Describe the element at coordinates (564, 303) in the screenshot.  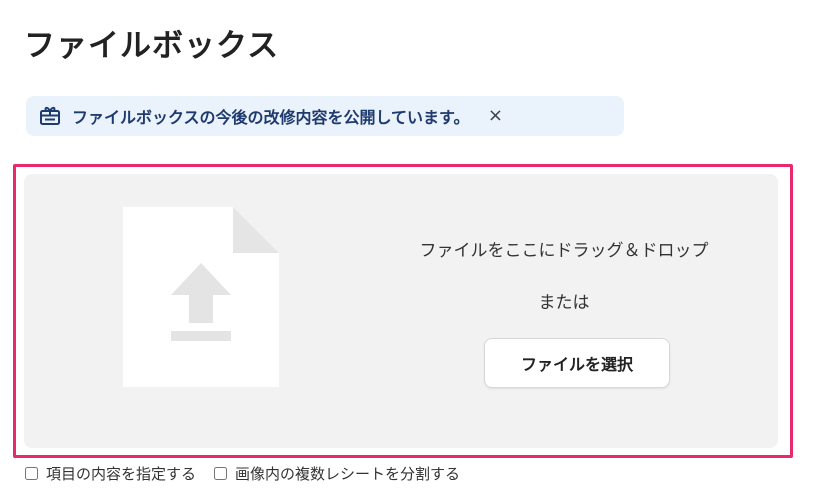
I see `or-text: または` at that location.